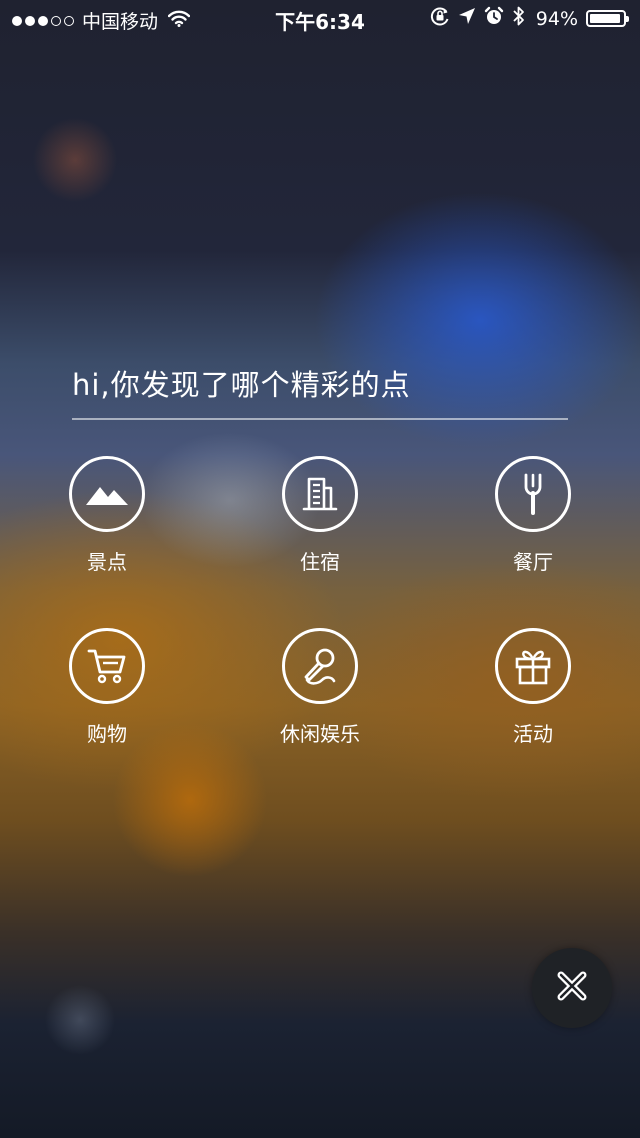 This screenshot has height=1138, width=640. I want to click on category-shopping: 购物, so click(107, 687).